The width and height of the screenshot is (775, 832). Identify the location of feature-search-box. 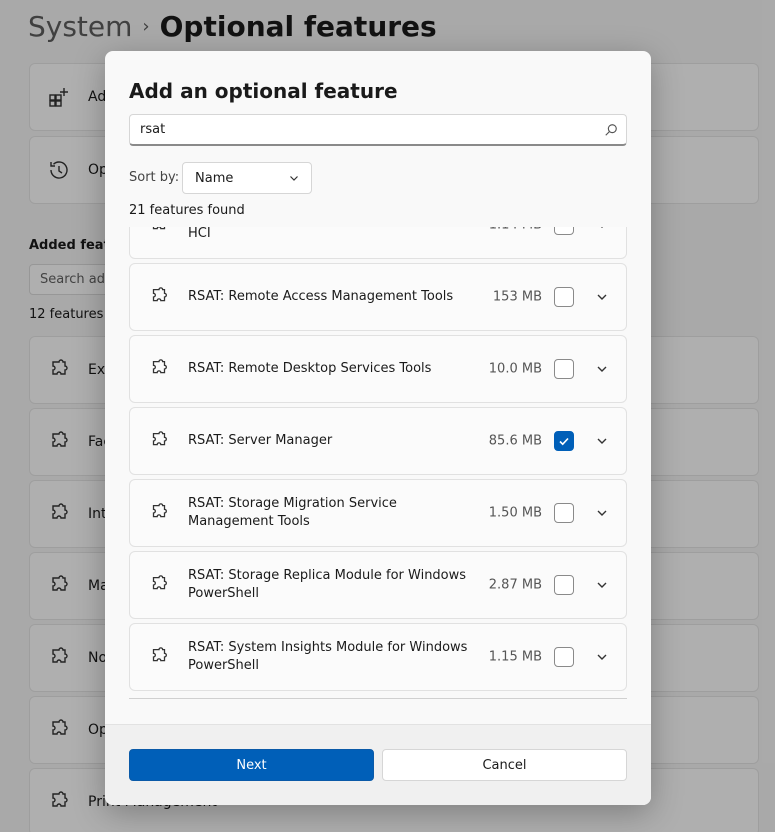
(378, 130).